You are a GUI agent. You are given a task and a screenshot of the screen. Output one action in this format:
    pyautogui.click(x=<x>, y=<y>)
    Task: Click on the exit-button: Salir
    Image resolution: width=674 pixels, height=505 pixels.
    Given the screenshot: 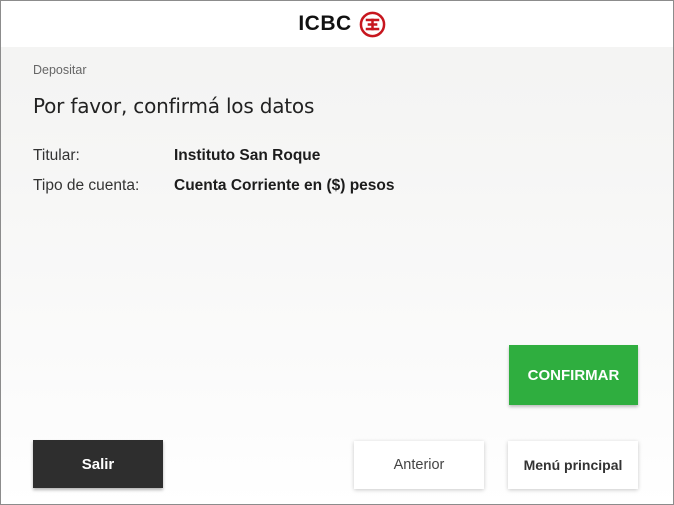 What is the action you would take?
    pyautogui.click(x=98, y=464)
    